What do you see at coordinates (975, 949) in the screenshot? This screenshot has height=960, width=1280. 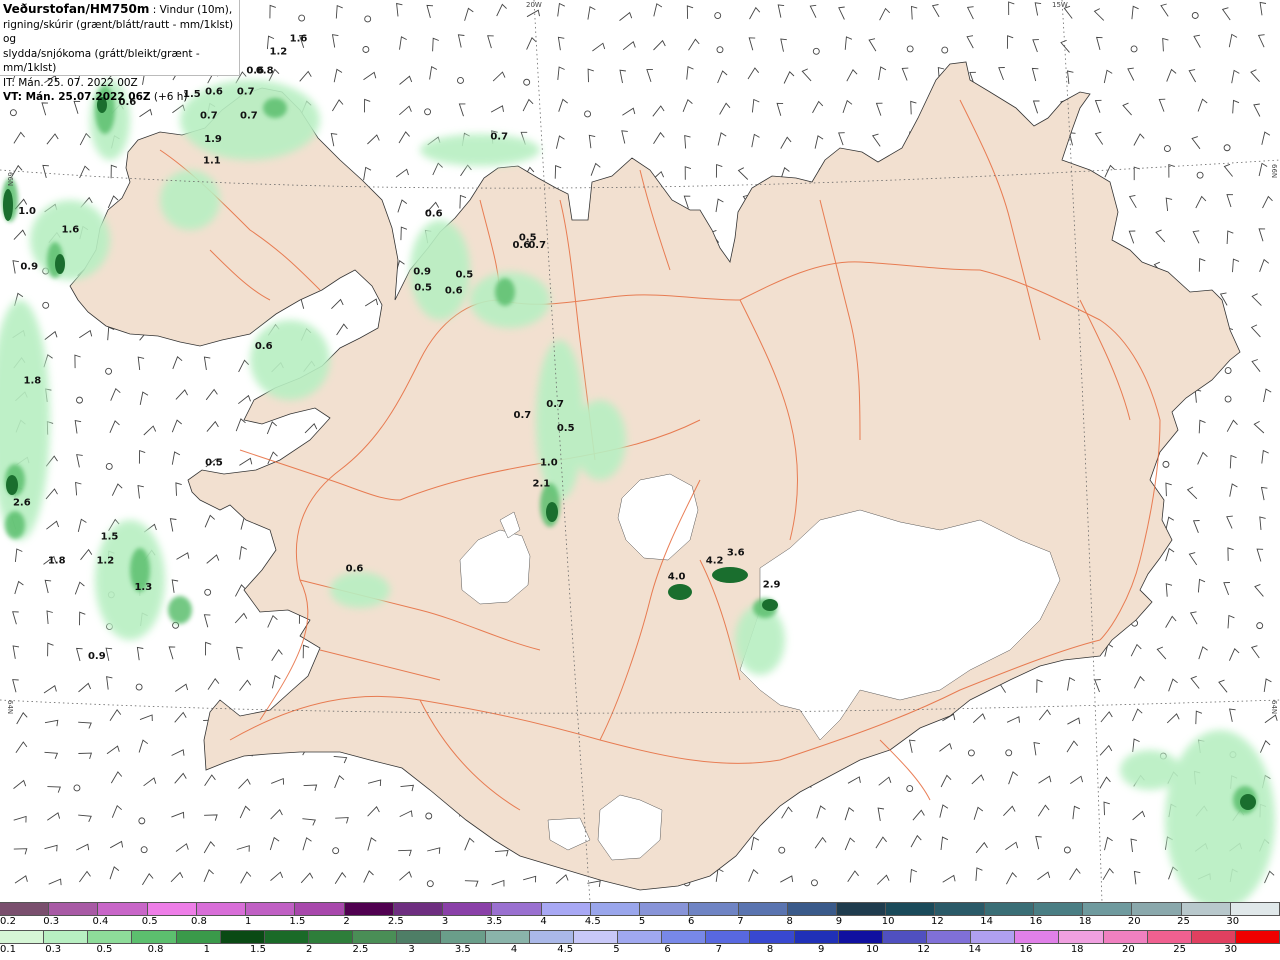 I see `scale-label: 14` at bounding box center [975, 949].